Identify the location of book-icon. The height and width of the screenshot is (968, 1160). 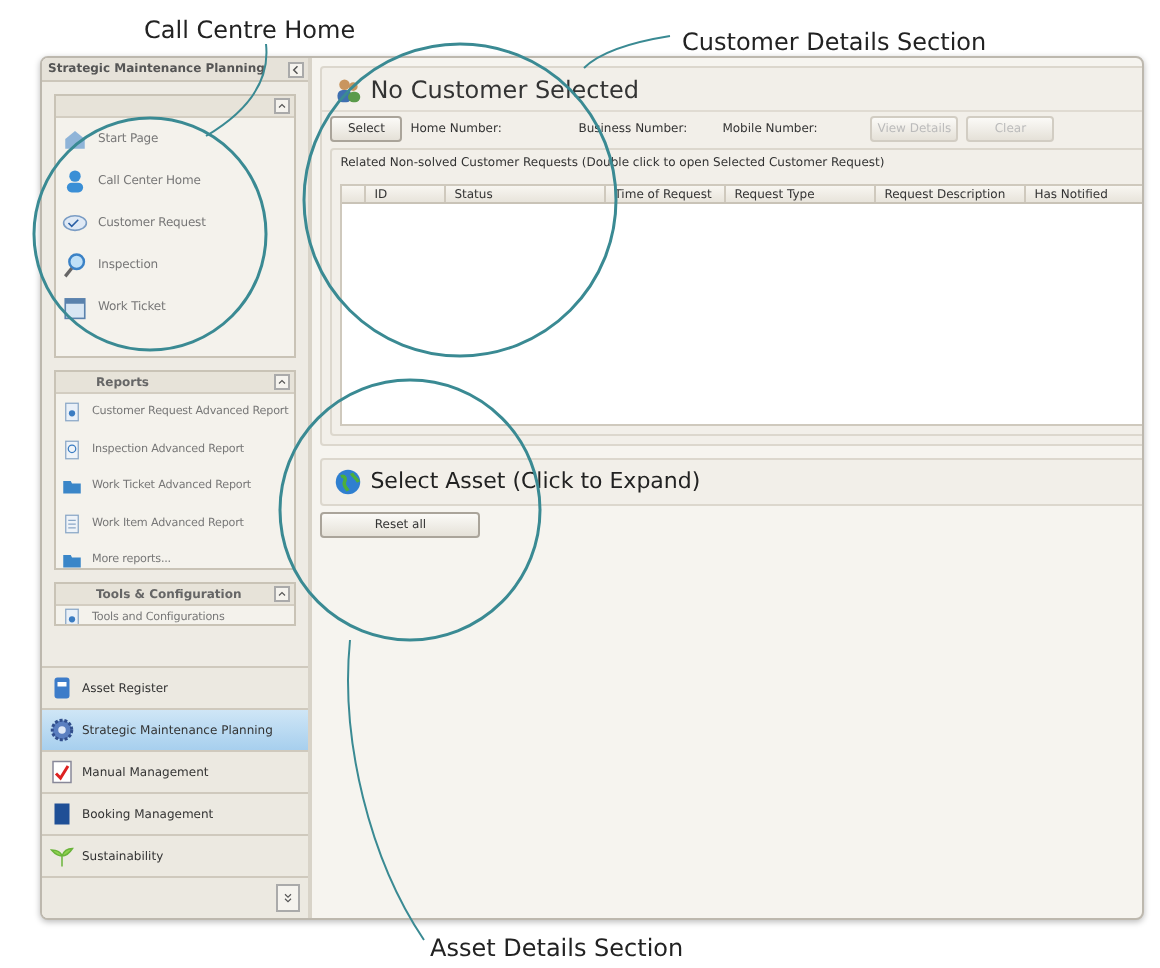
(62, 814).